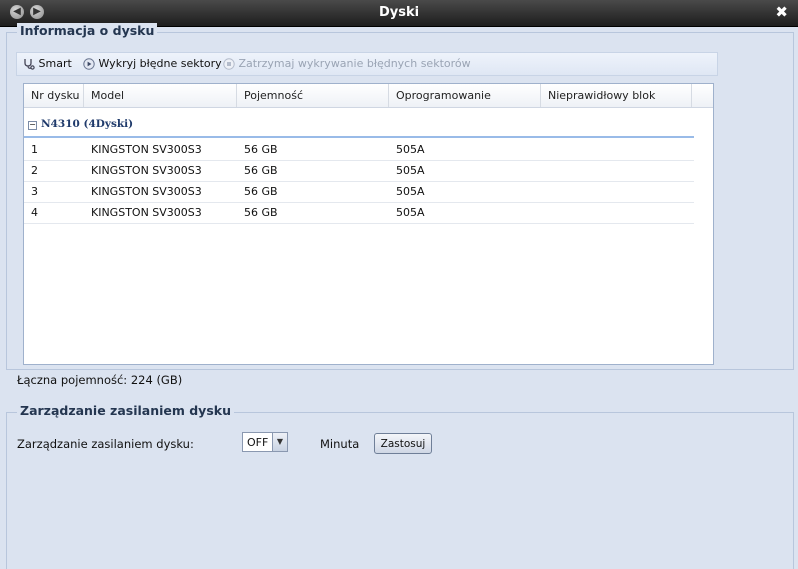 The image size is (798, 569). I want to click on close-icon: ✖, so click(781, 12).